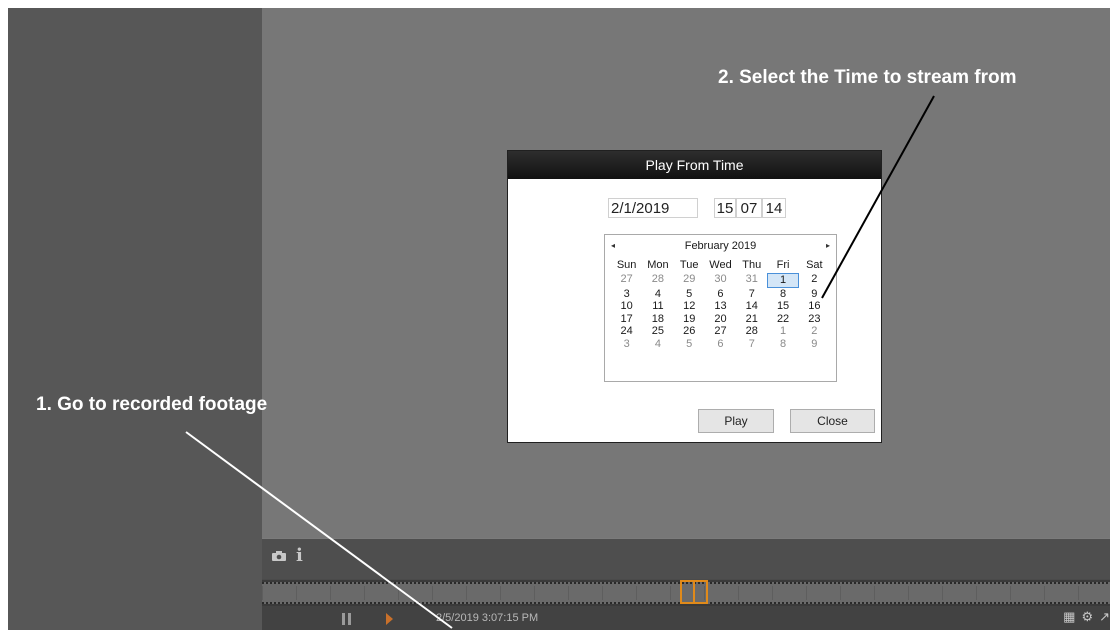 Image resolution: width=1110 pixels, height=630 pixels. I want to click on calendar-header: ◂ February 2019 ▸, so click(720, 246).